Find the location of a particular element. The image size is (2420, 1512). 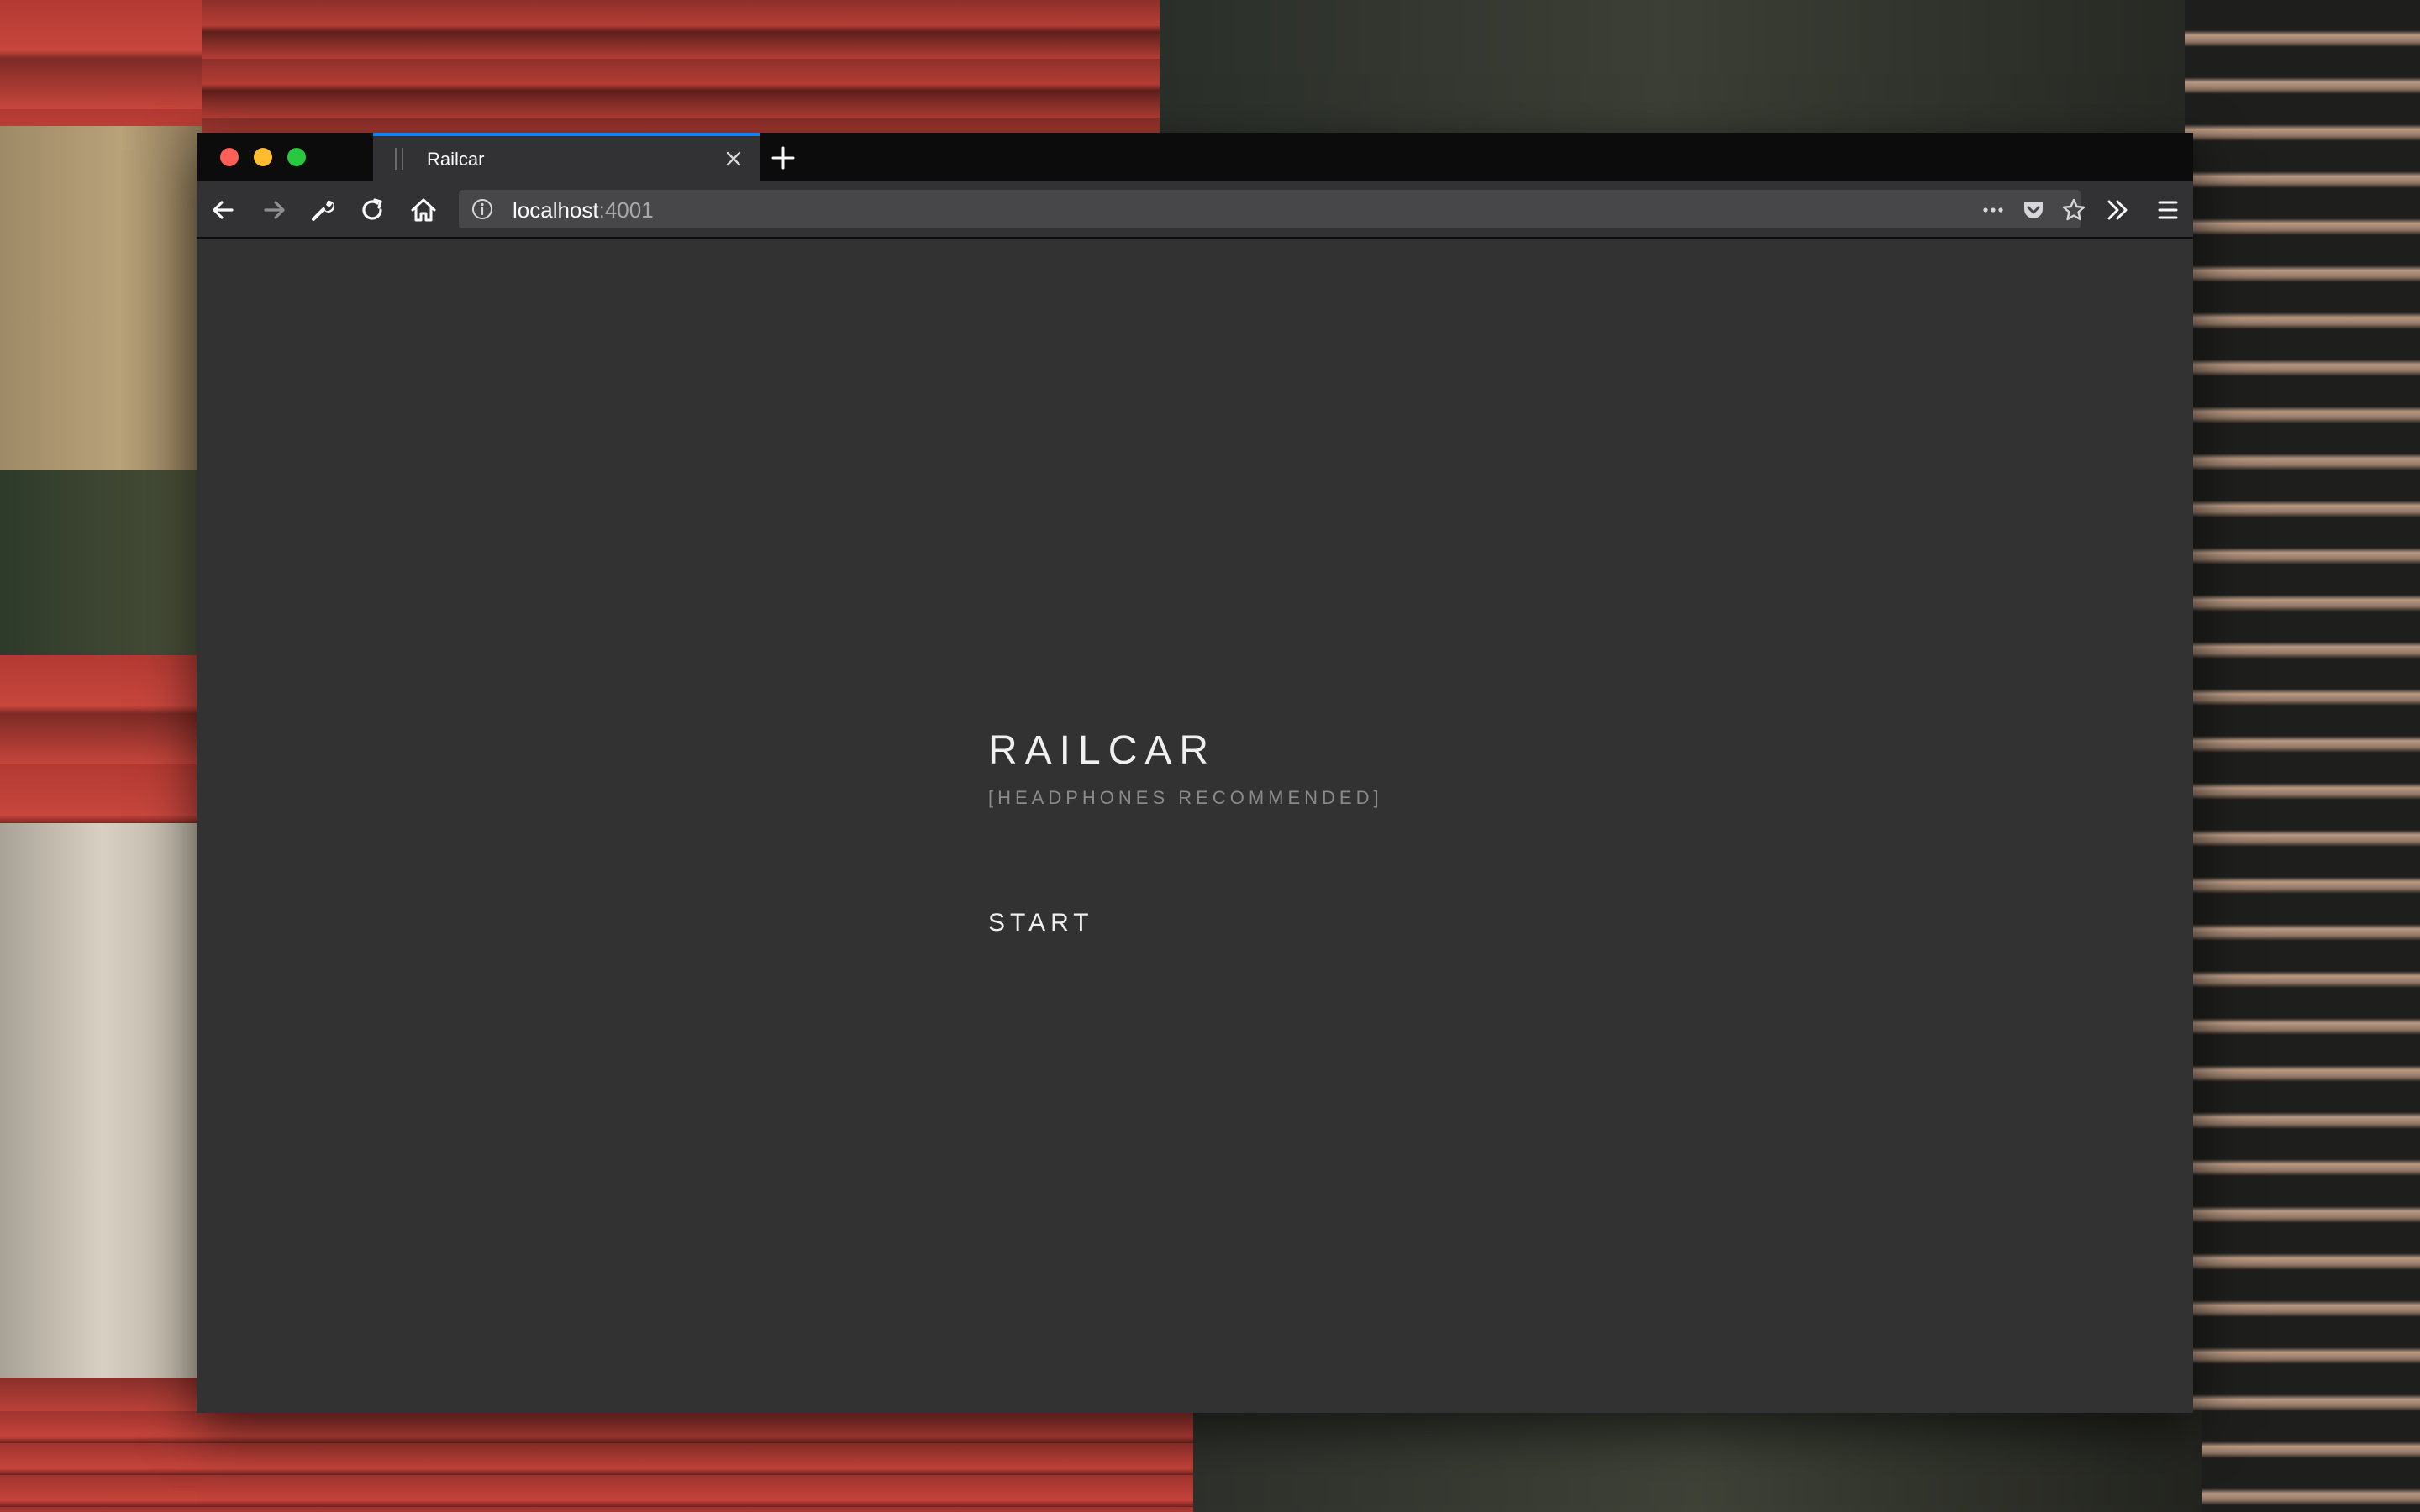

page-subtitle: [HEADPHONES RECOMMENDED] is located at coordinates (1185, 797).